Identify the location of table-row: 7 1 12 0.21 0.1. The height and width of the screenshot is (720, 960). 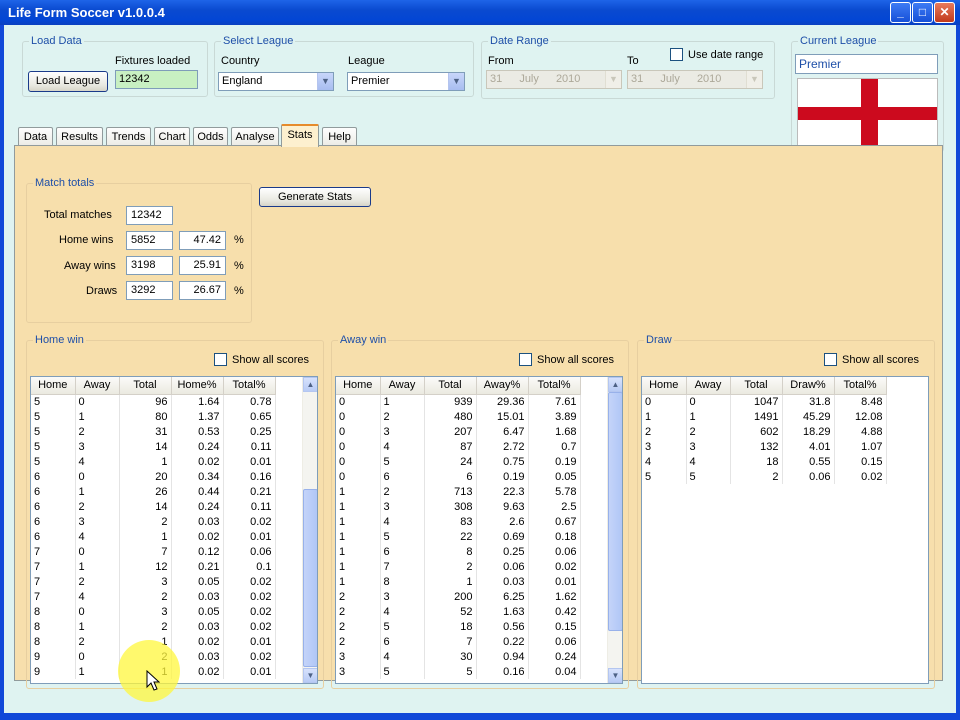
(153, 566).